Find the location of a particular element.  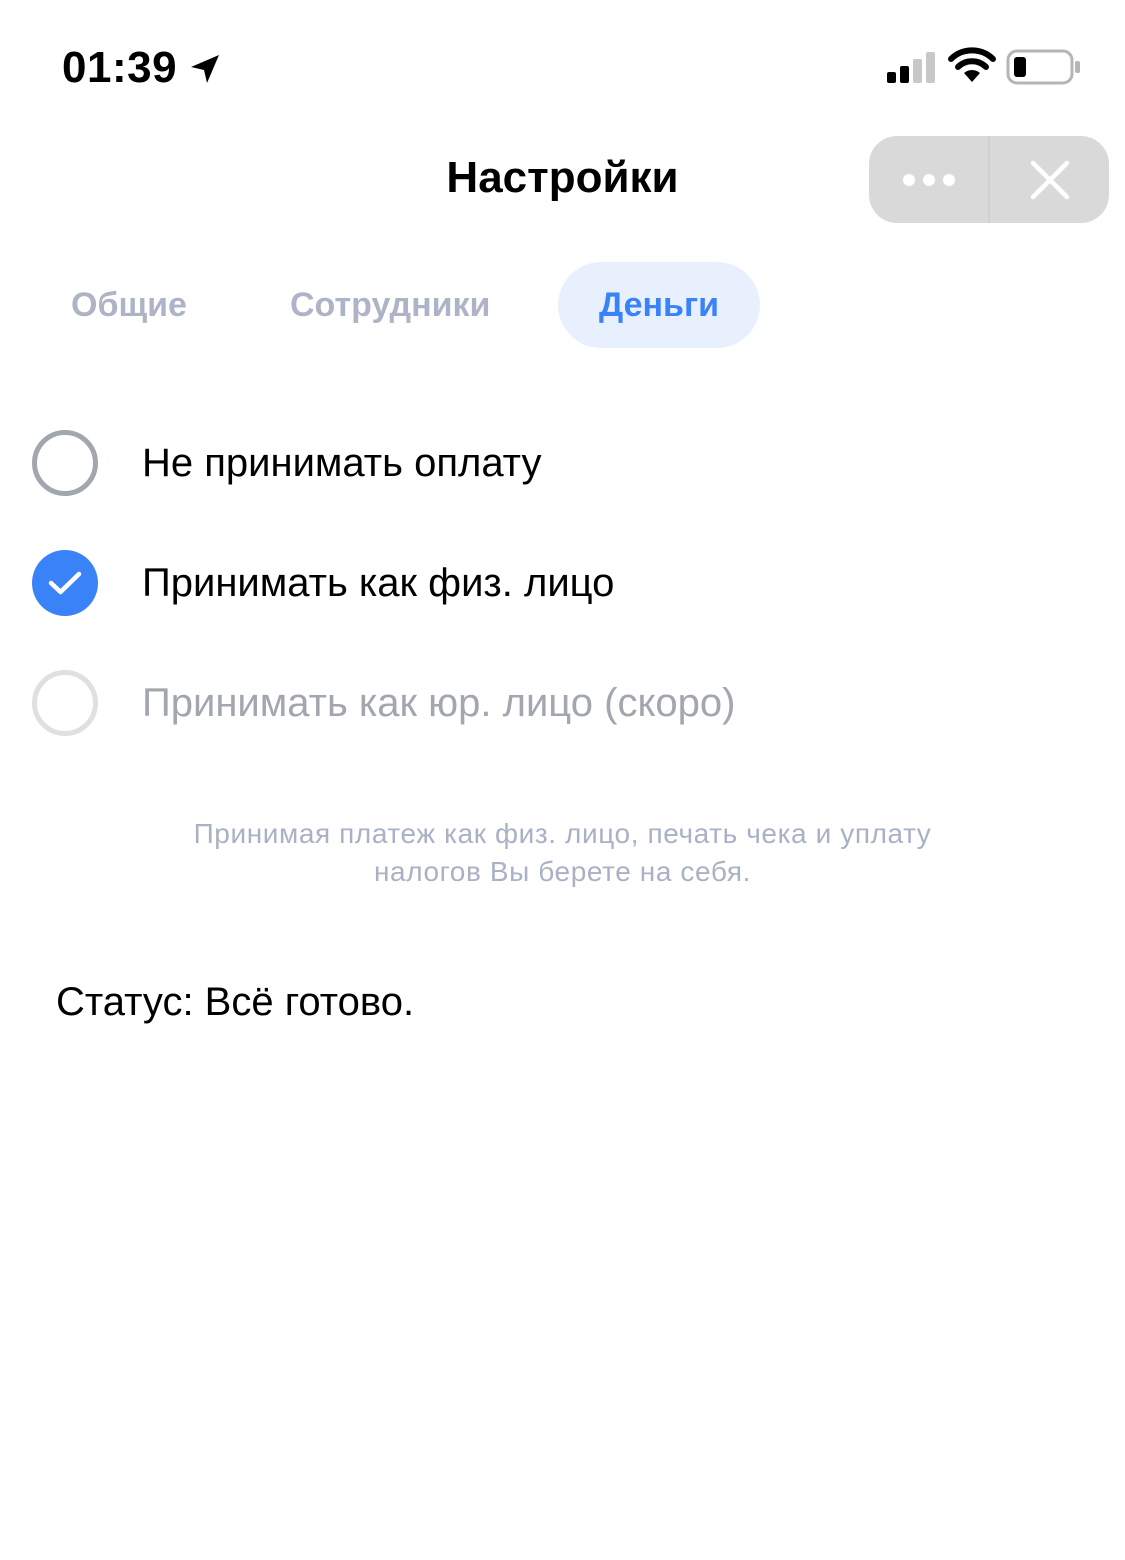

payment-option-legal-entity: Принимать как юр. лицо (скоро) is located at coordinates (562, 703).